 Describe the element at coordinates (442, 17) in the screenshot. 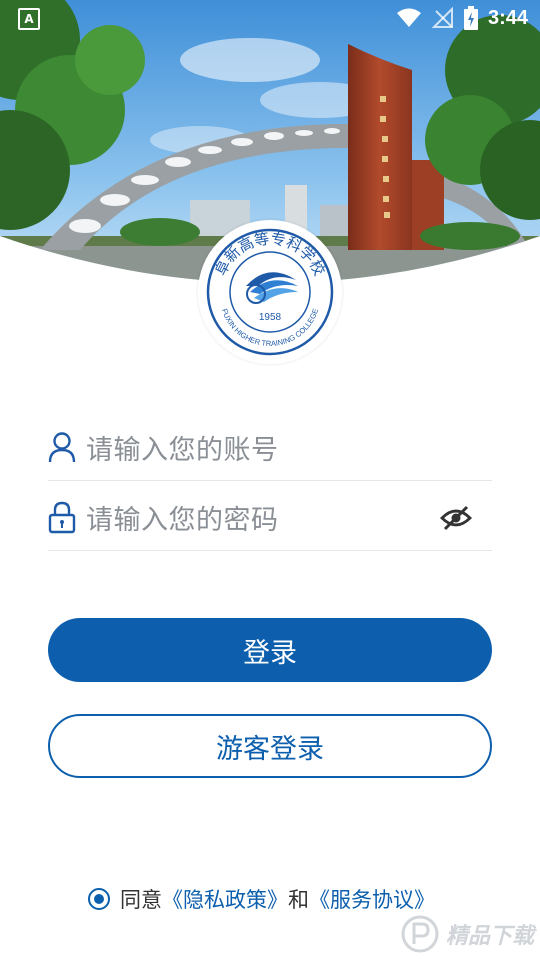

I see `no-signal-icon` at that location.